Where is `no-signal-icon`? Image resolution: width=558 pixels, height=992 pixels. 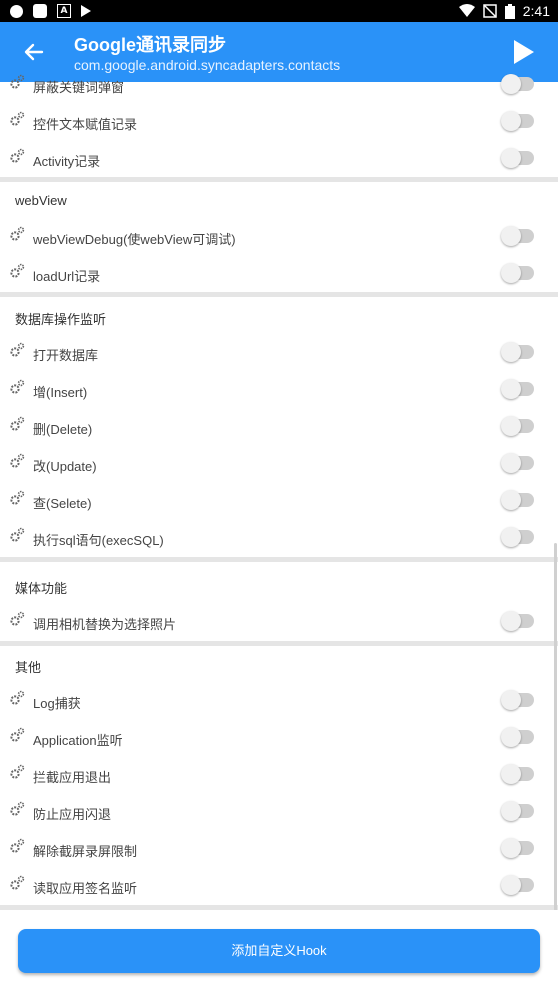
no-signal-icon is located at coordinates (490, 11).